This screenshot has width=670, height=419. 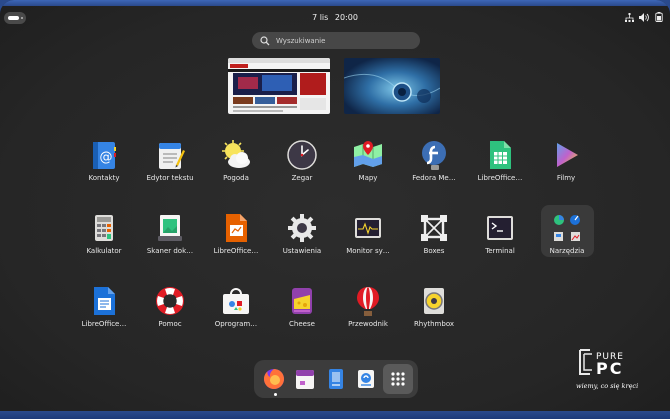 What do you see at coordinates (629, 17) in the screenshot?
I see `network-icon` at bounding box center [629, 17].